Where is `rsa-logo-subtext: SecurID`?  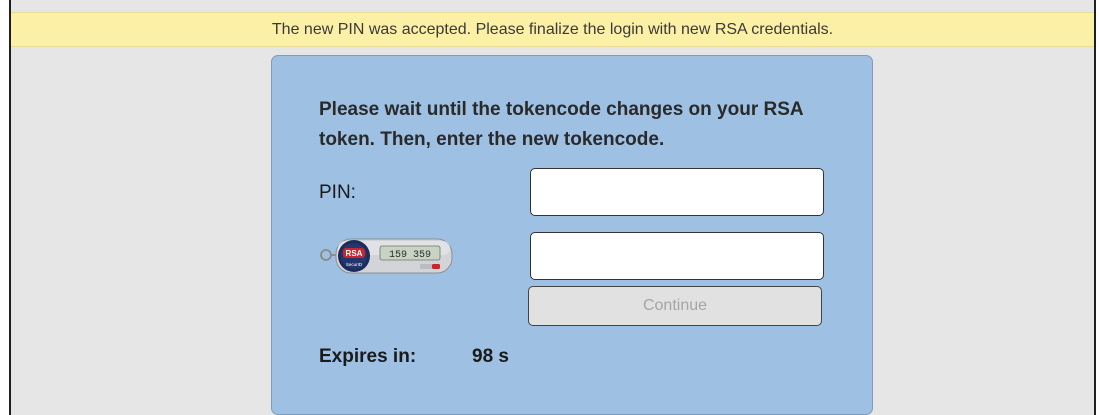
rsa-logo-subtext: SecurID is located at coordinates (354, 264).